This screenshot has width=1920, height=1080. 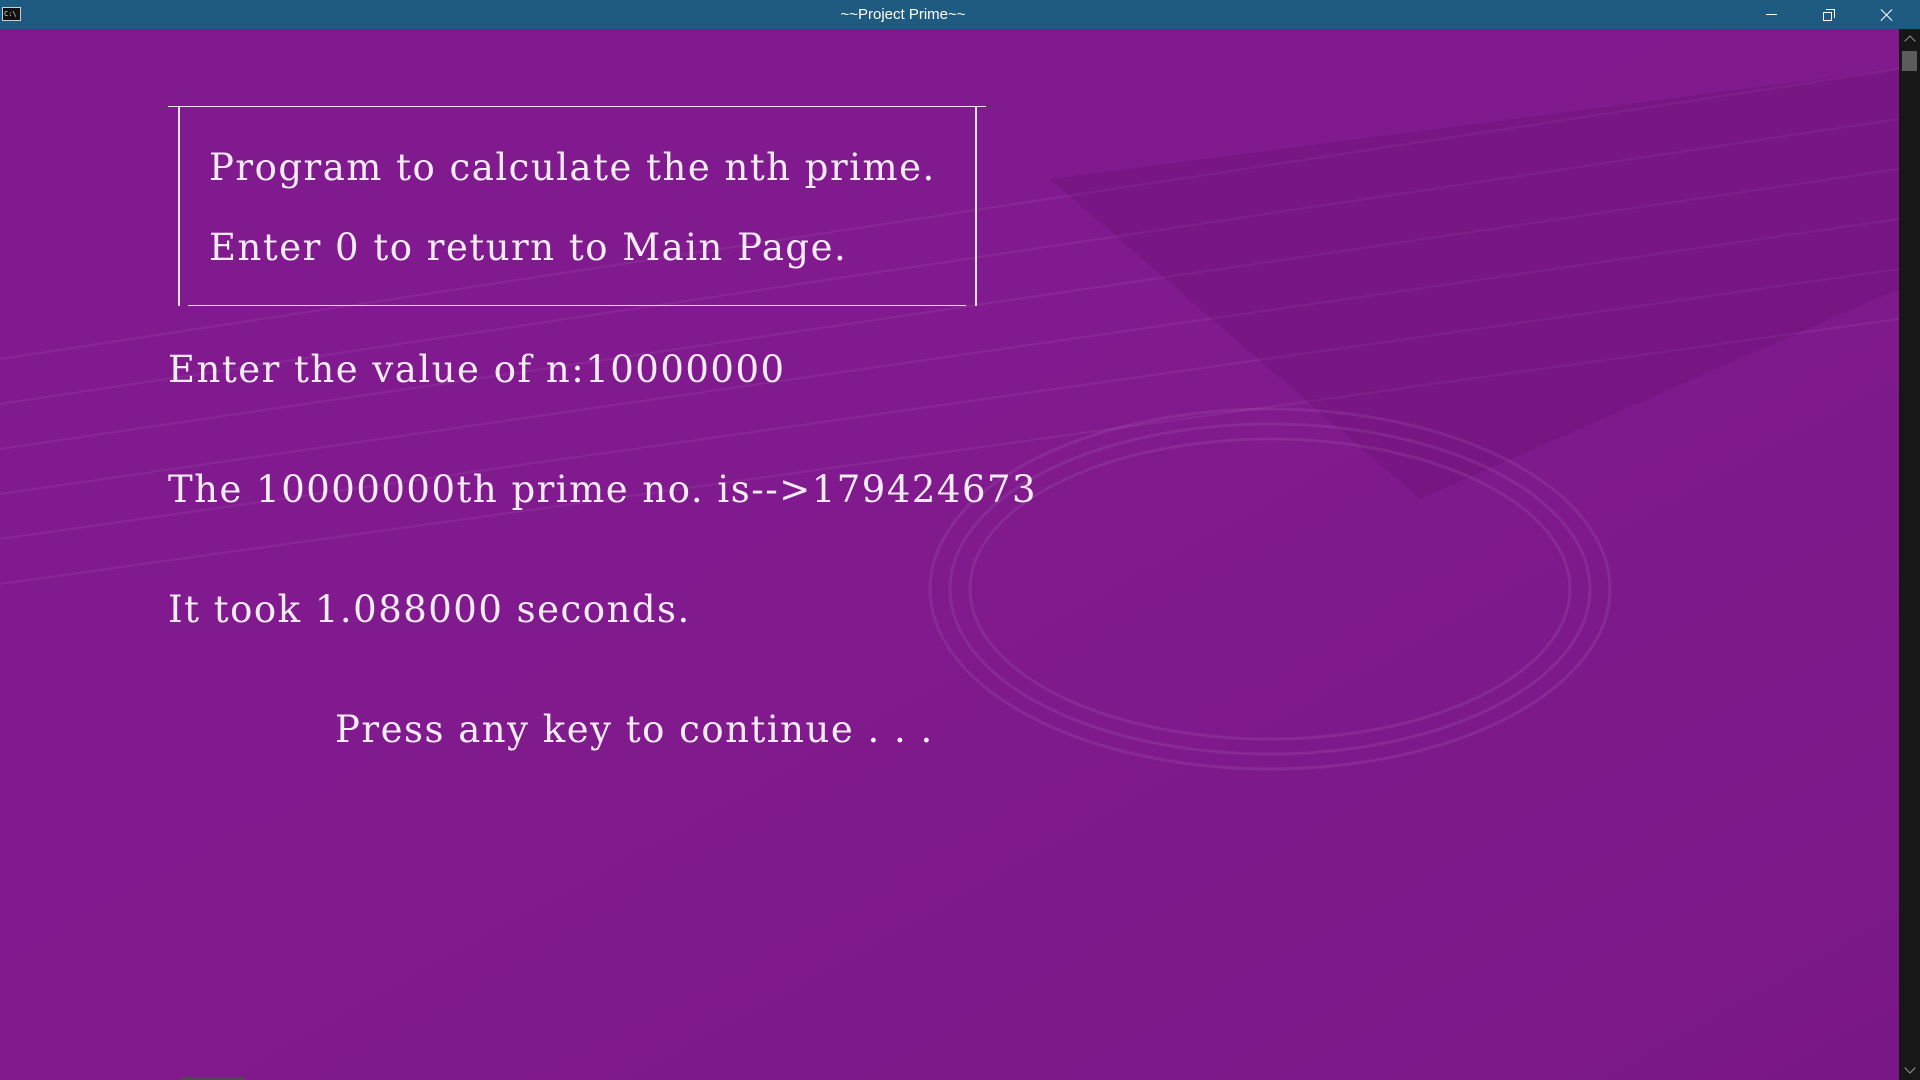 I want to click on banner-left-border, so click(x=179, y=206).